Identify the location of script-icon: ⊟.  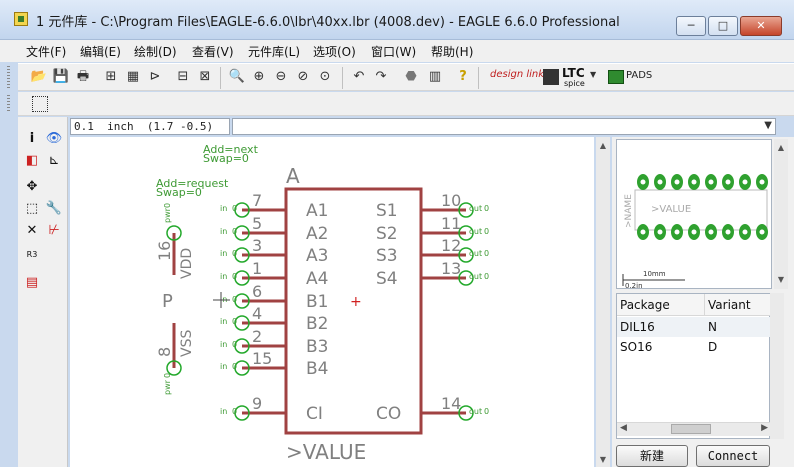
(183, 77).